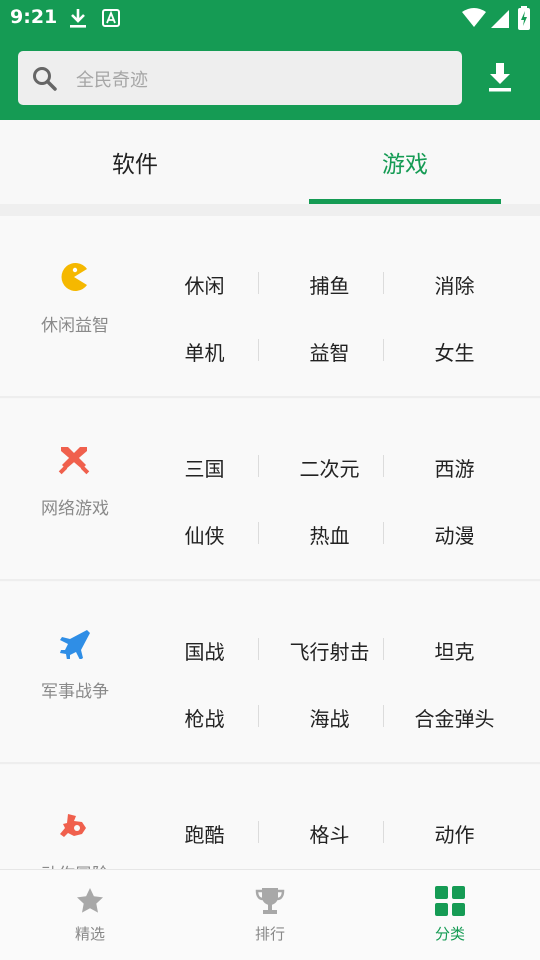 This screenshot has width=540, height=960. I want to click on category-label: 军事战争, so click(75, 689).